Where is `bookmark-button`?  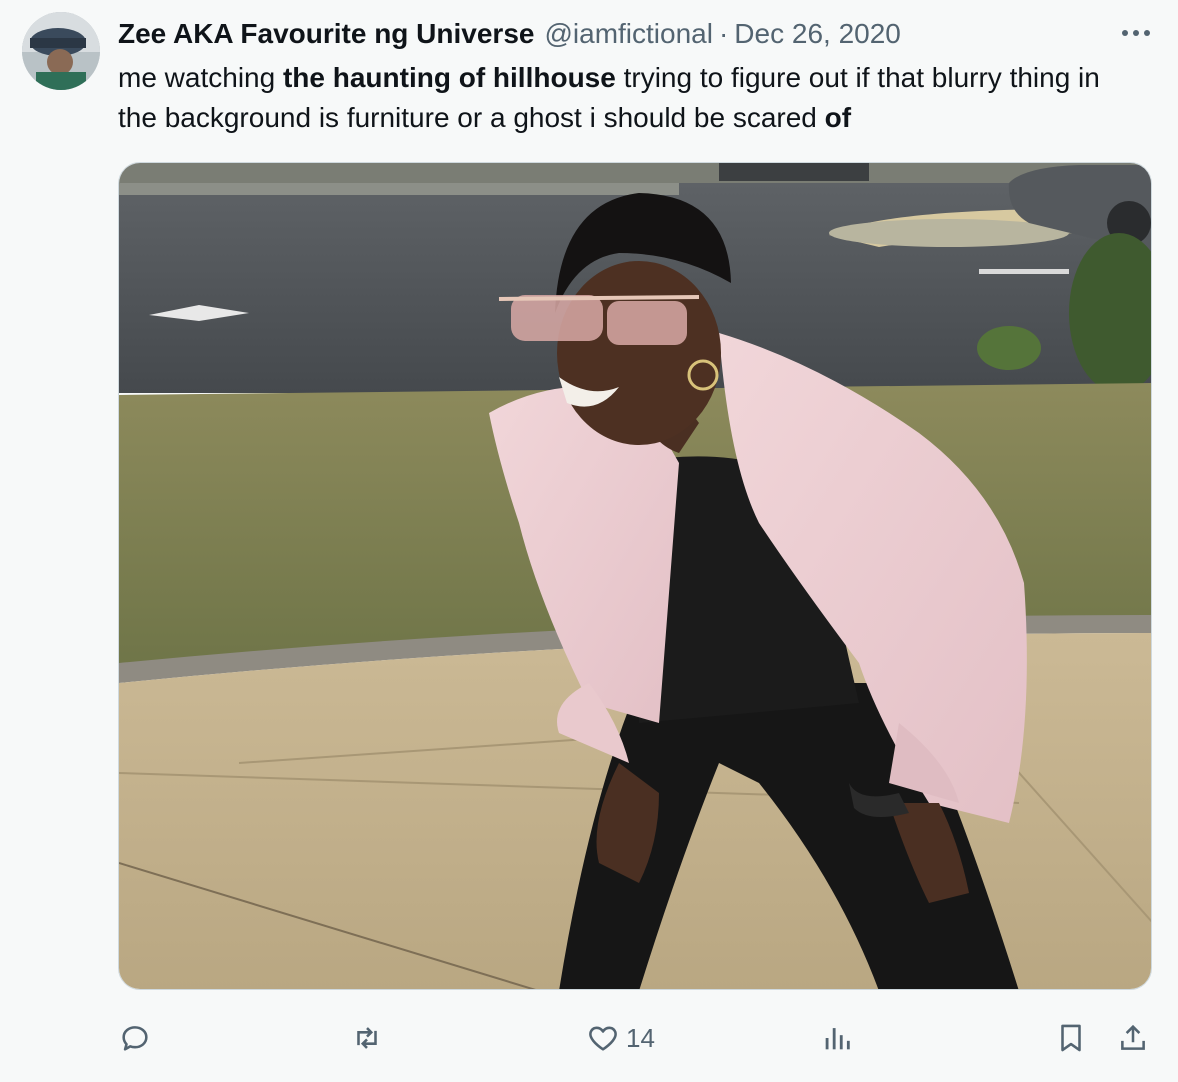
bookmark-button is located at coordinates (1071, 1038).